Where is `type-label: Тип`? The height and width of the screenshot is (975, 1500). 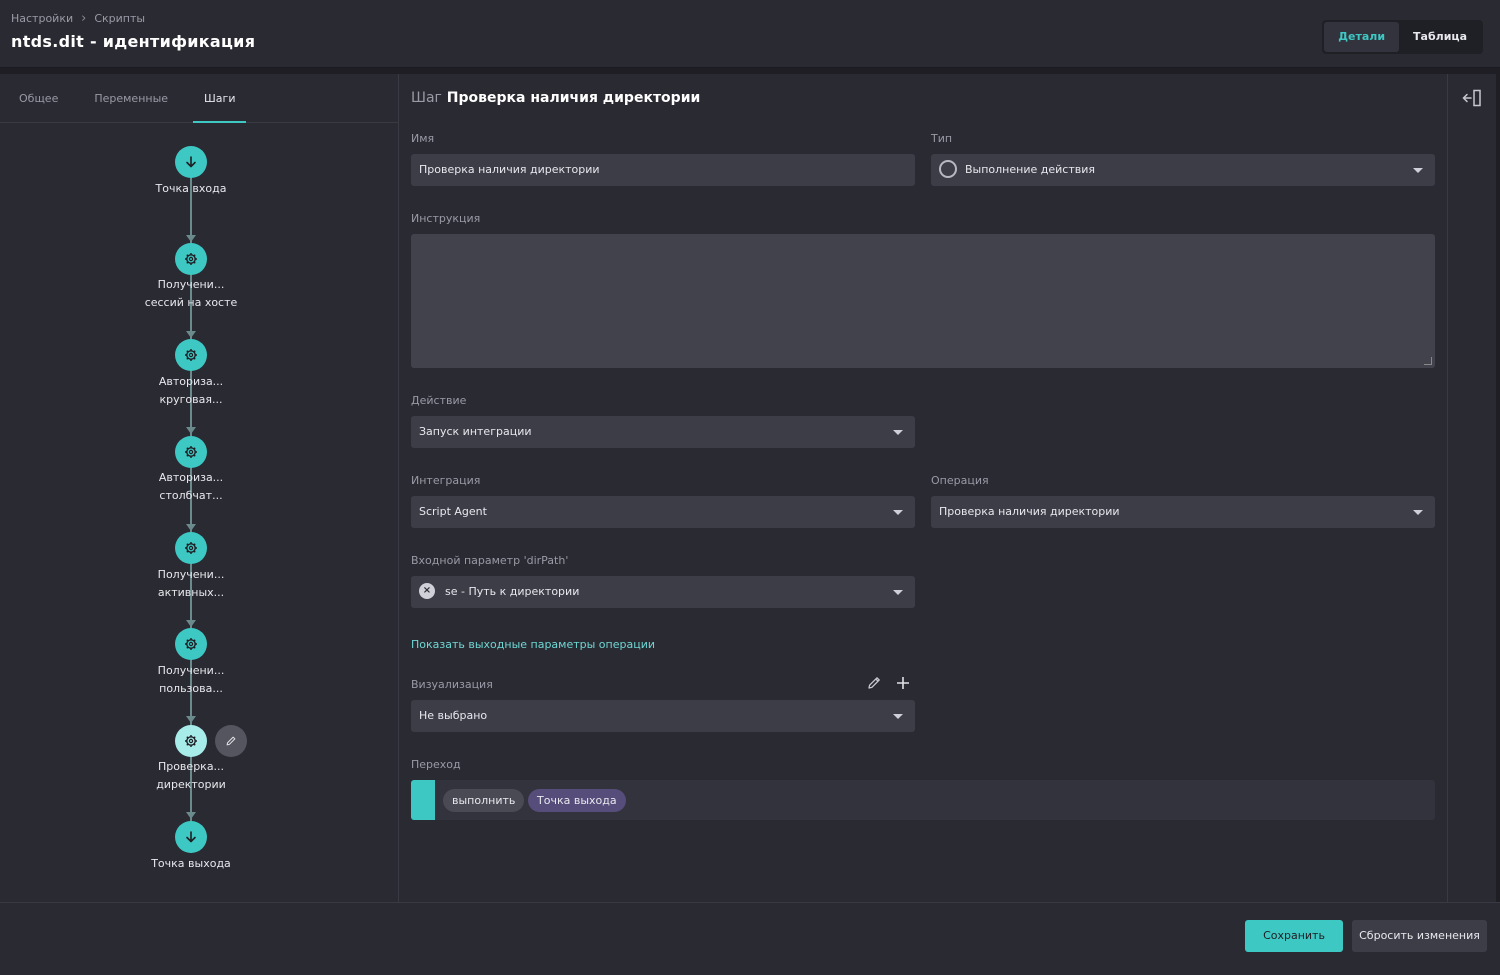
type-label: Тип is located at coordinates (942, 138).